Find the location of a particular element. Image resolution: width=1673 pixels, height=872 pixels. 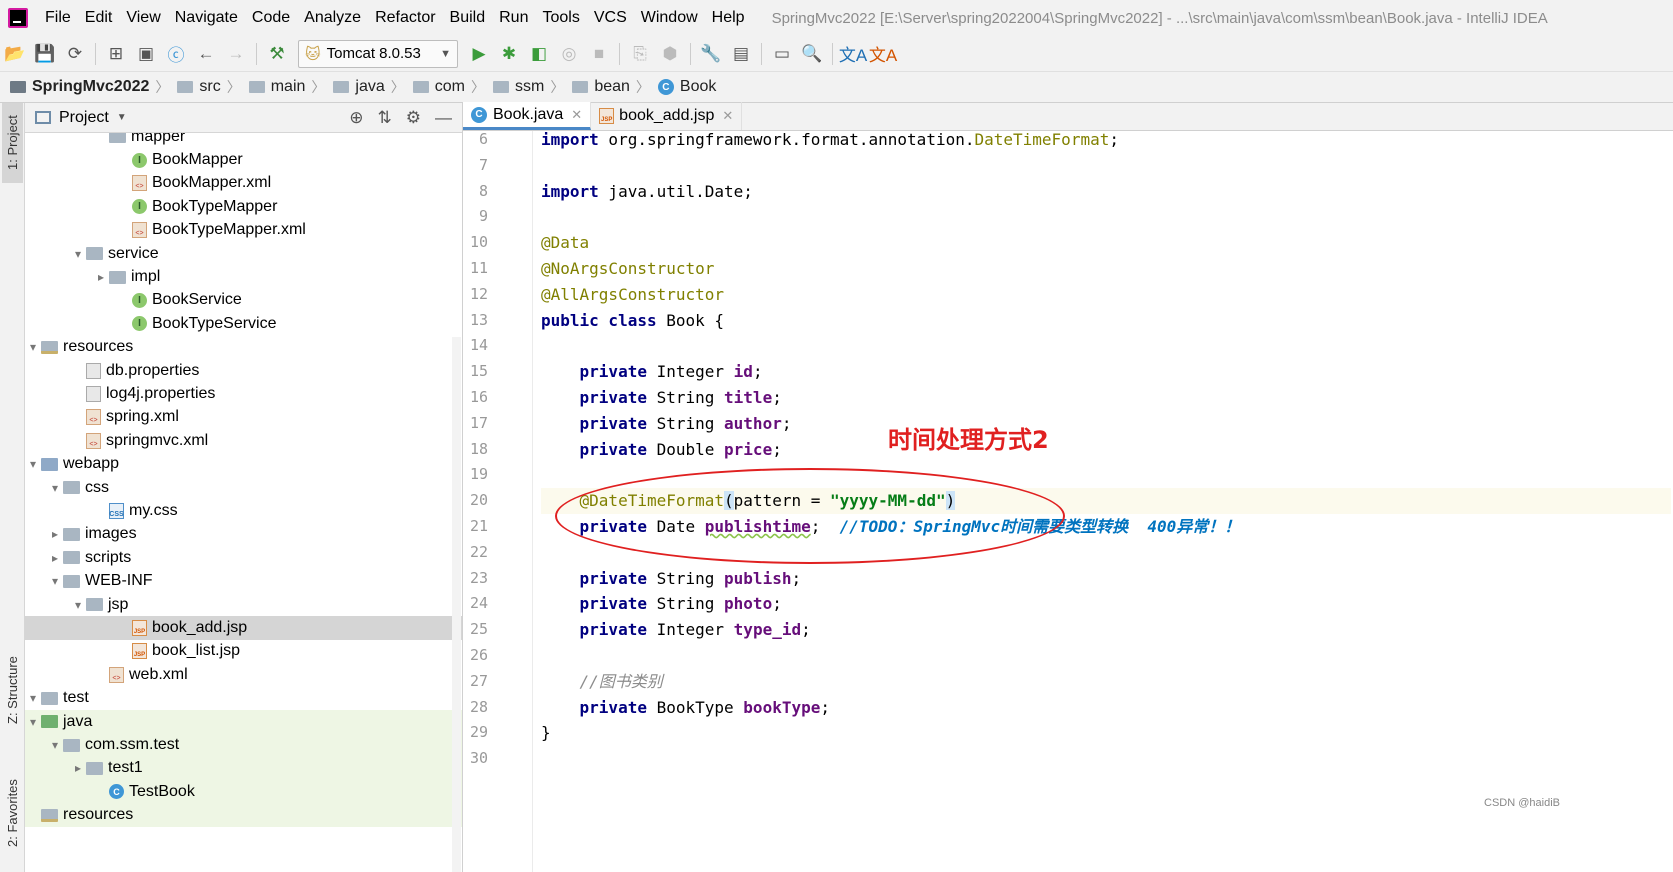

code-line: import java.util.Date; is located at coordinates (1106, 192).